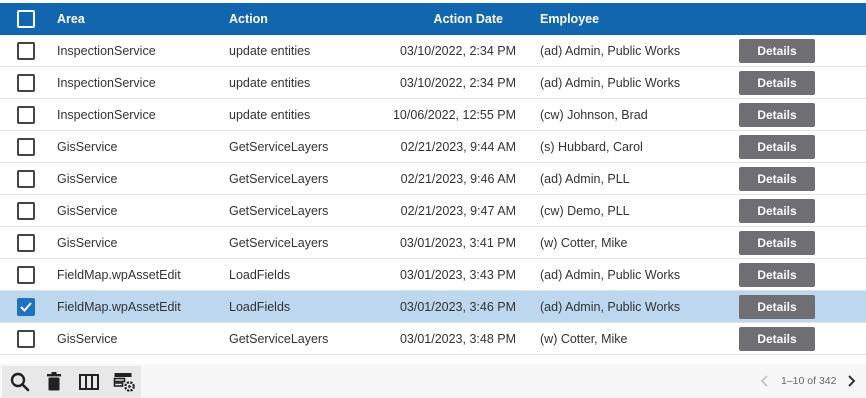 The height and width of the screenshot is (398, 866). Describe the element at coordinates (89, 382) in the screenshot. I see `columns-icon` at that location.